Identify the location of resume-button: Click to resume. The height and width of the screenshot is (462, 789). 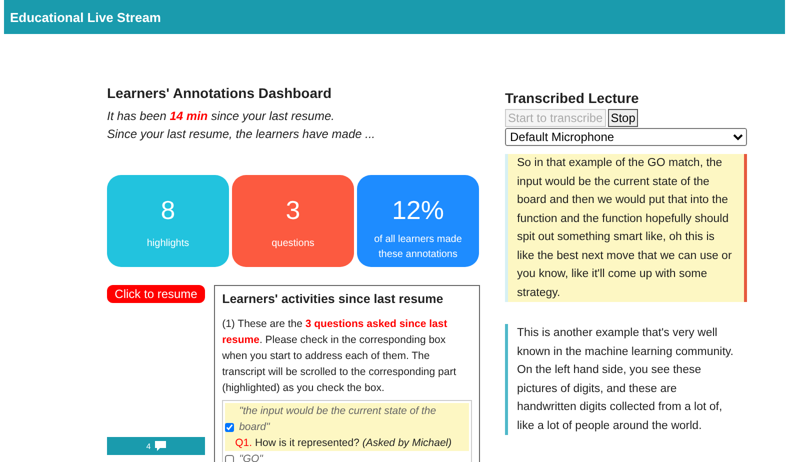
(156, 294).